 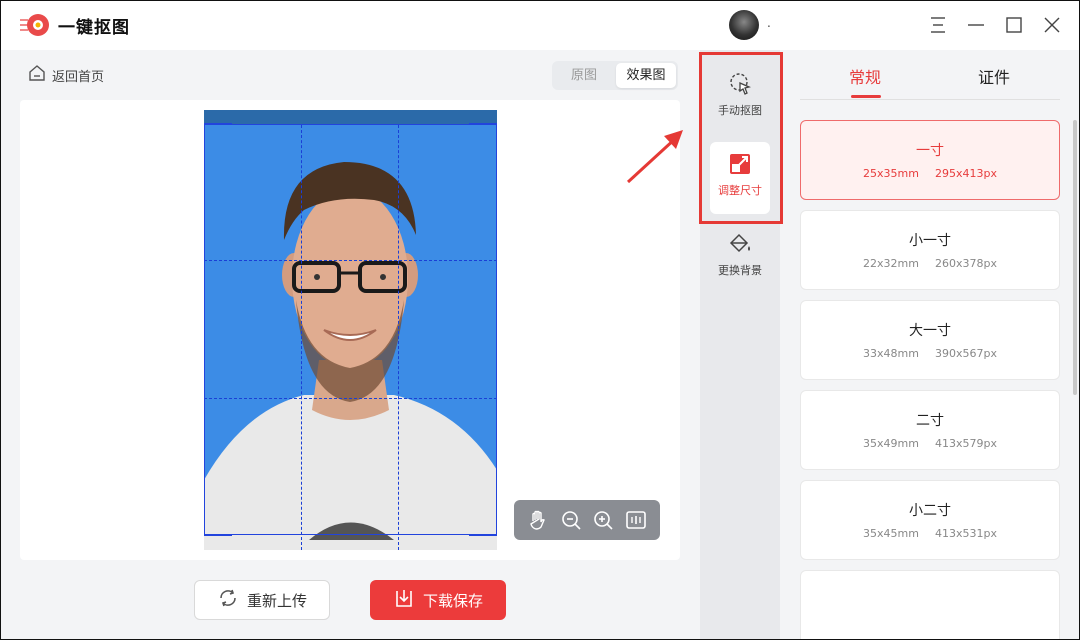 I want to click on size-name: 小二寸, so click(x=930, y=511).